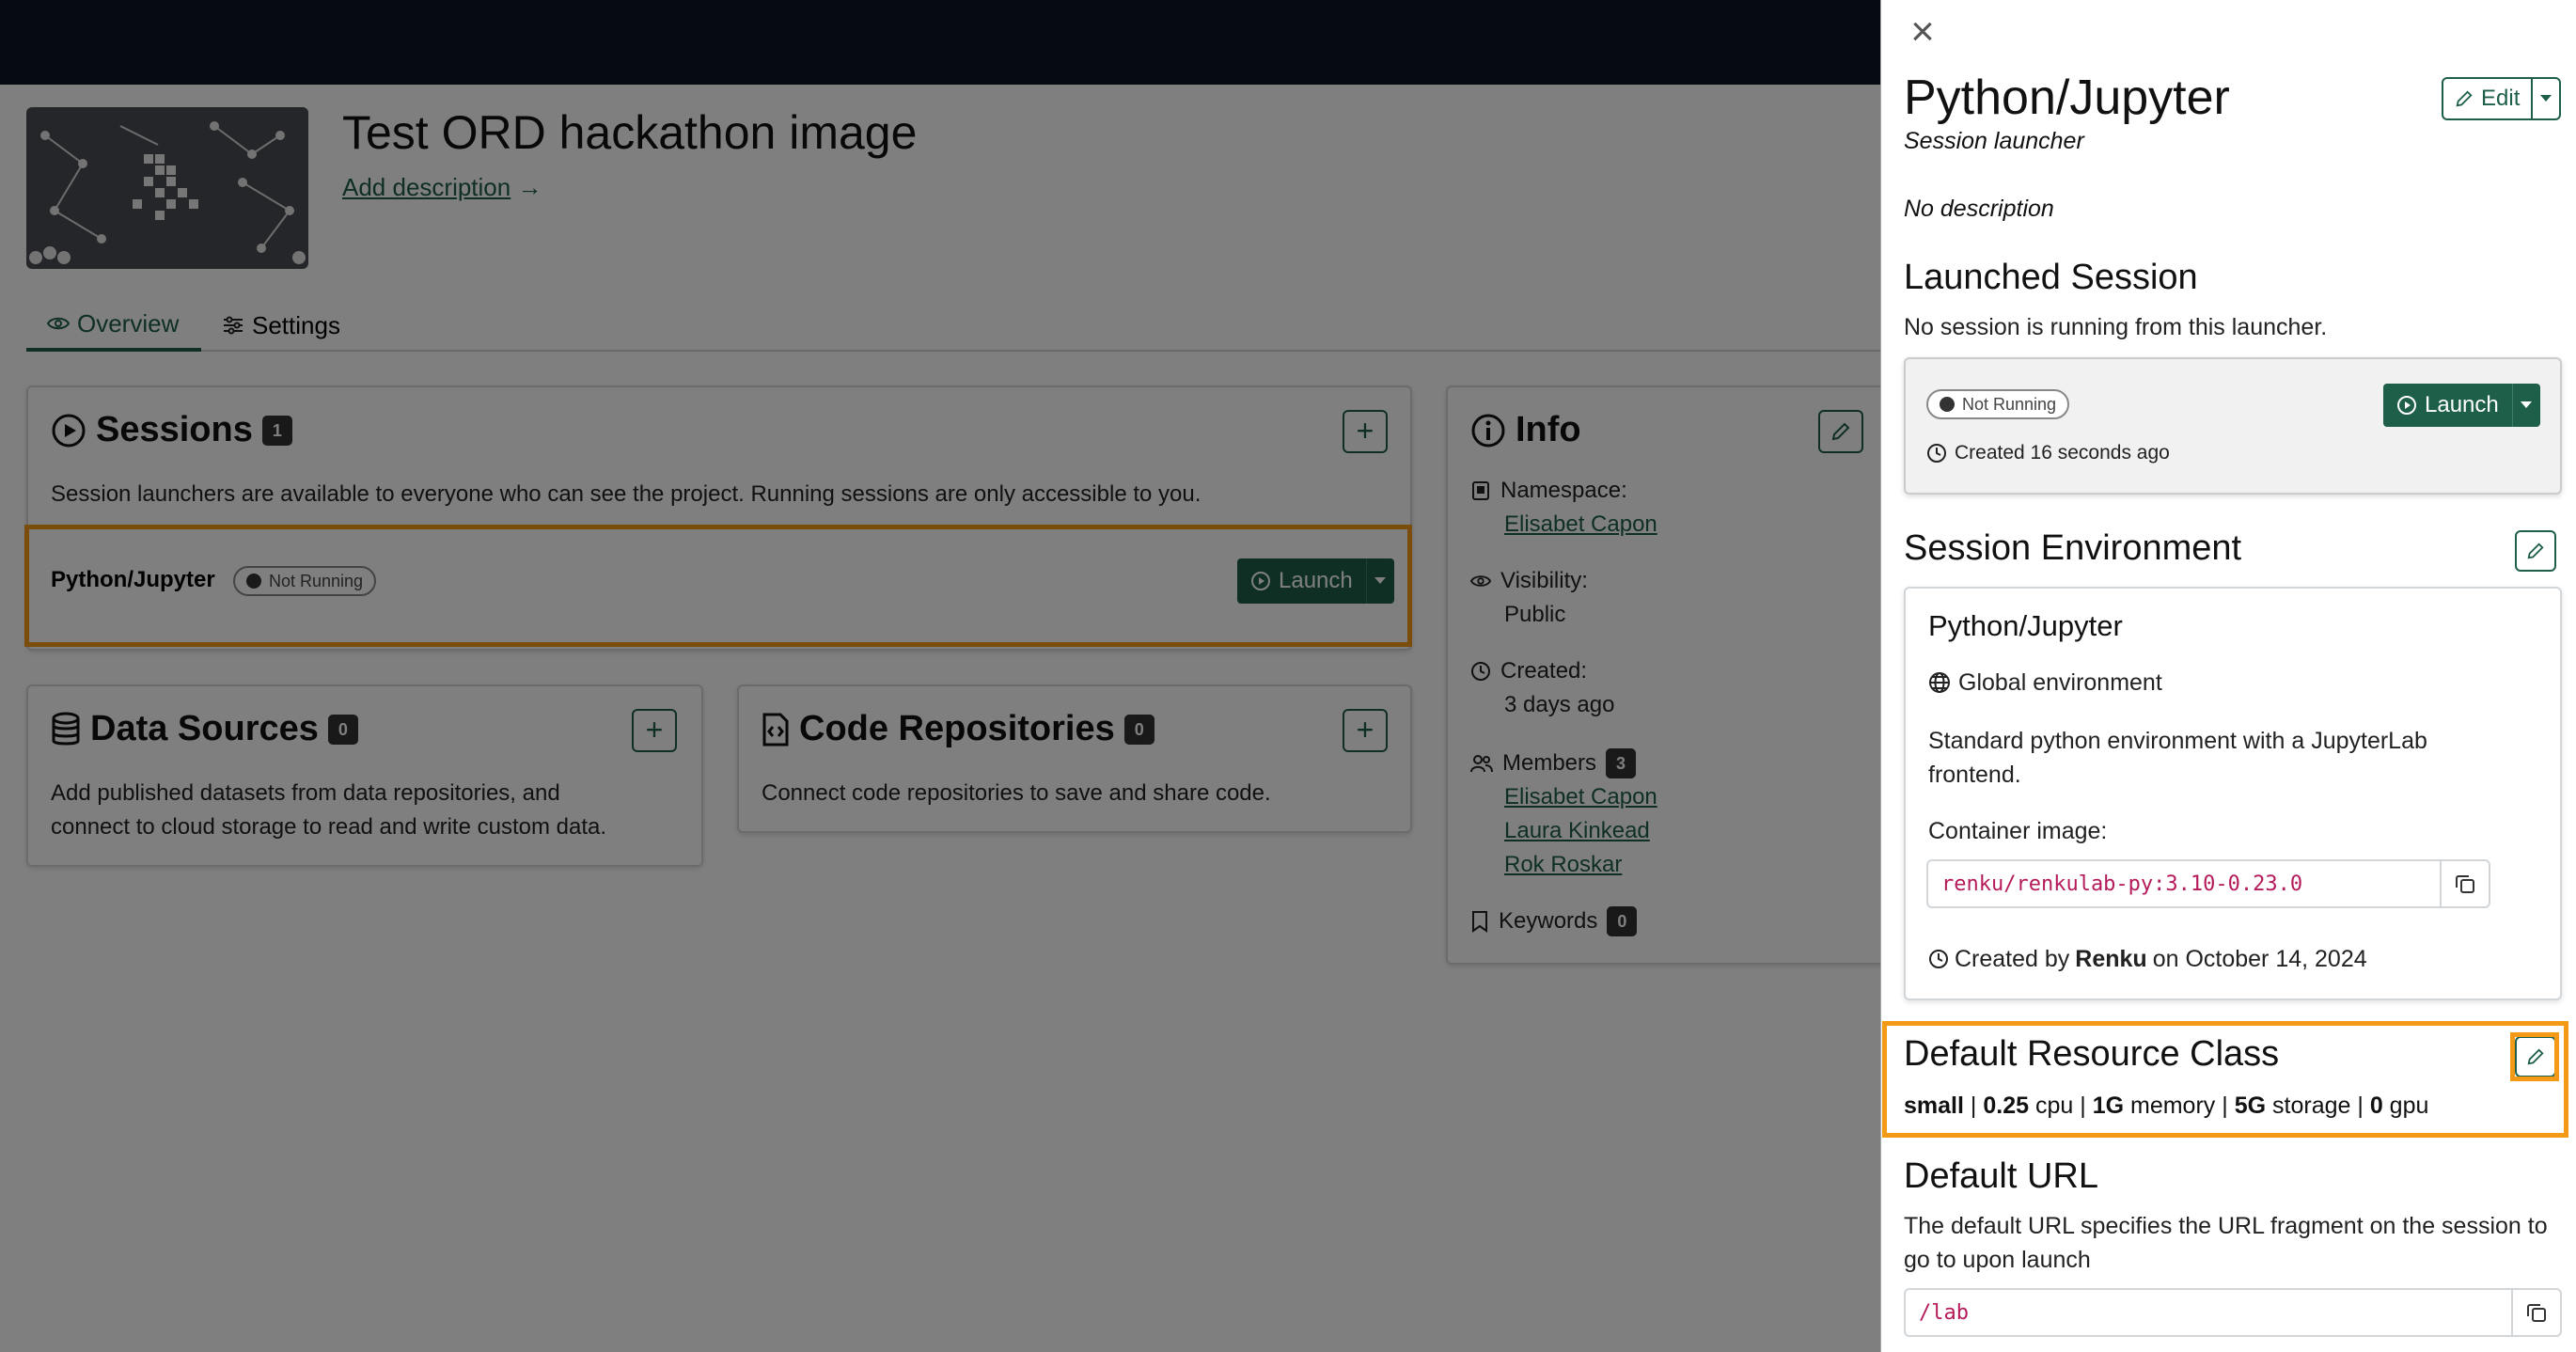 The height and width of the screenshot is (1352, 2576). Describe the element at coordinates (2018, 831) in the screenshot. I see `container-image-label: Container image:` at that location.